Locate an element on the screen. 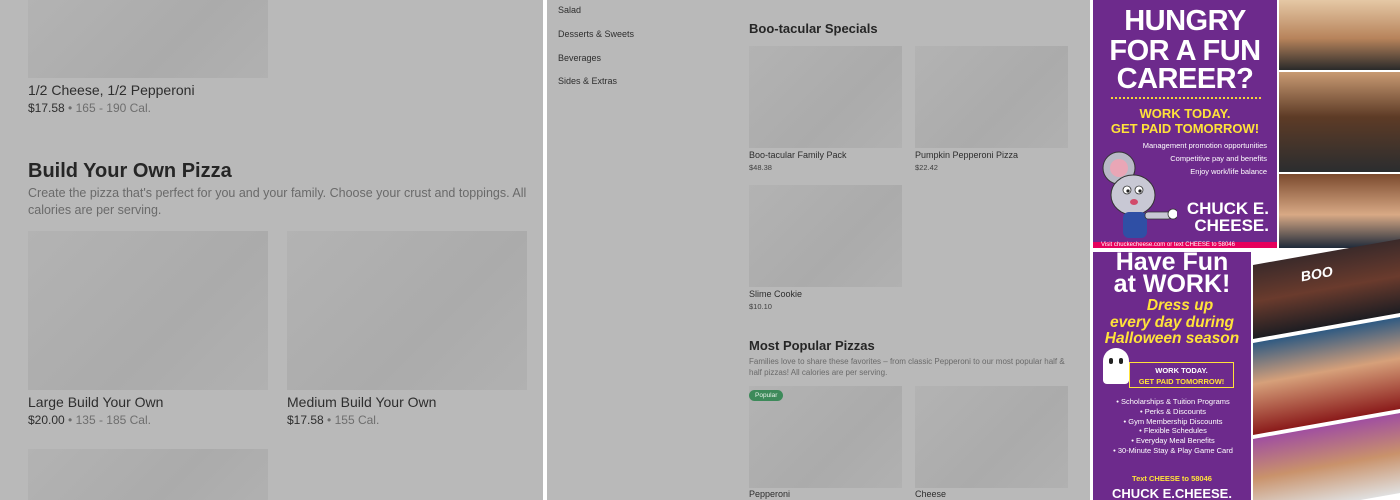  section-title: Boo-tacular Specials is located at coordinates (813, 28).